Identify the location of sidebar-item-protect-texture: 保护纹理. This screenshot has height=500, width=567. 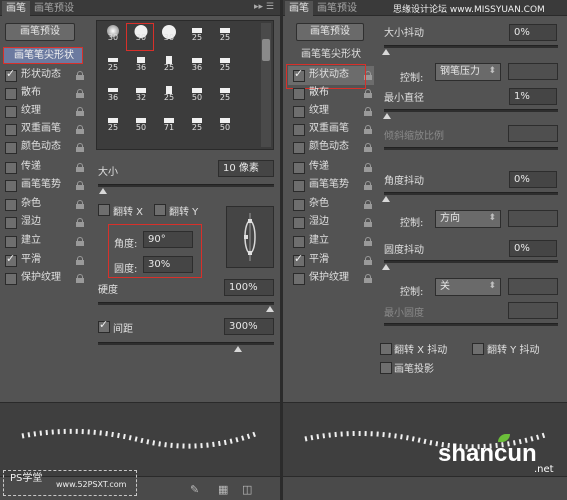
(41, 278).